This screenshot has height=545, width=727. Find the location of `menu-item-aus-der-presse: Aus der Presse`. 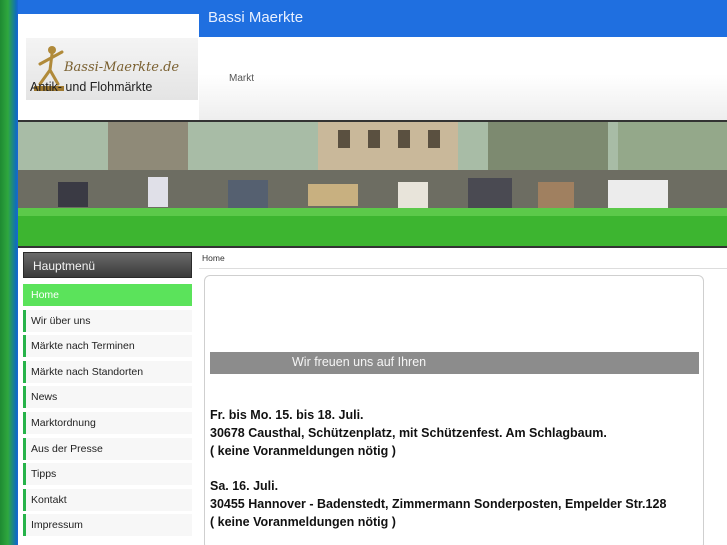

menu-item-aus-der-presse: Aus der Presse is located at coordinates (107, 448).